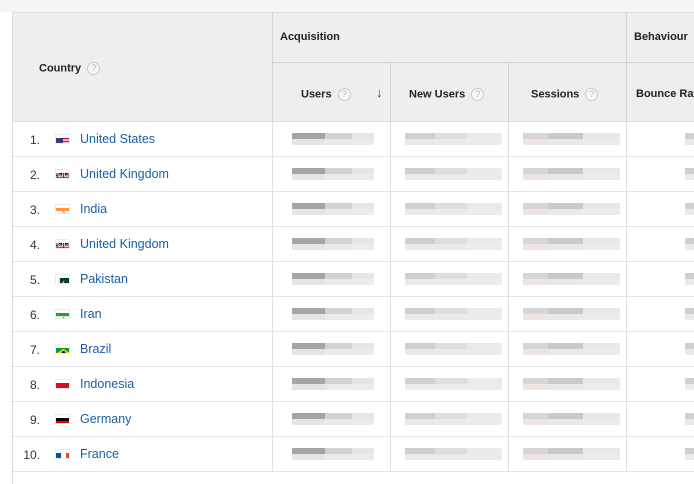 The image size is (694, 484). What do you see at coordinates (91, 314) in the screenshot?
I see `country-link: Iran` at bounding box center [91, 314].